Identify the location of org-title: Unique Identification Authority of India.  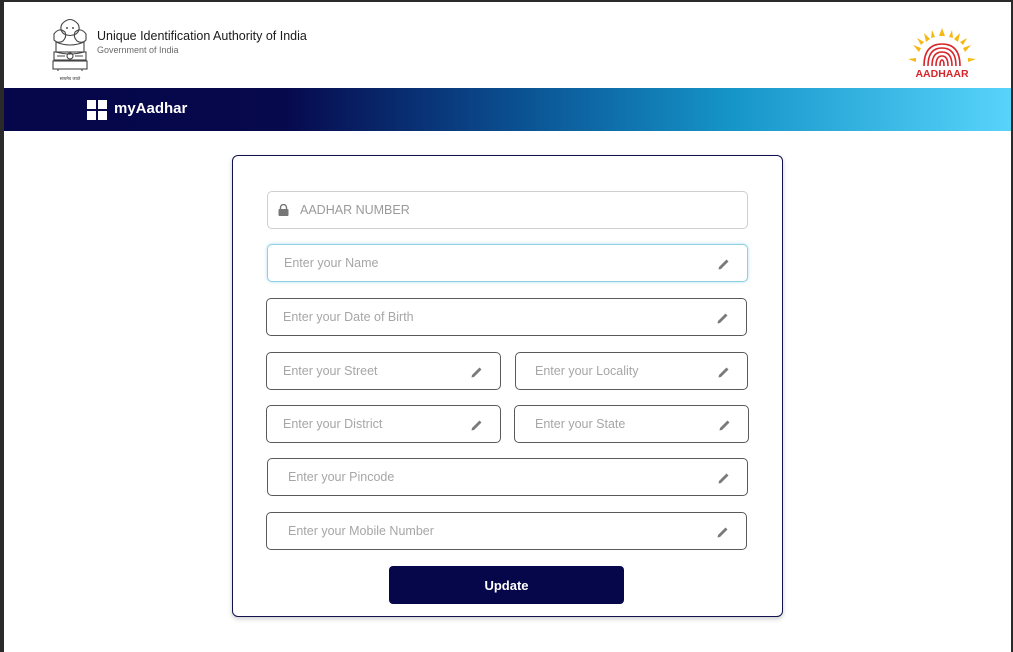
(202, 36).